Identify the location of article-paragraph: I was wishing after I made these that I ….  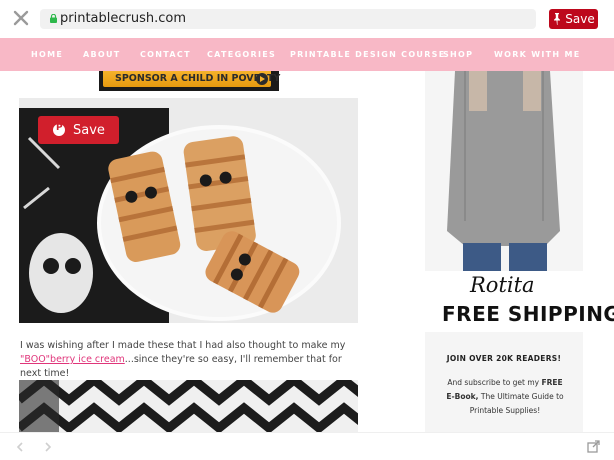
(190, 360).